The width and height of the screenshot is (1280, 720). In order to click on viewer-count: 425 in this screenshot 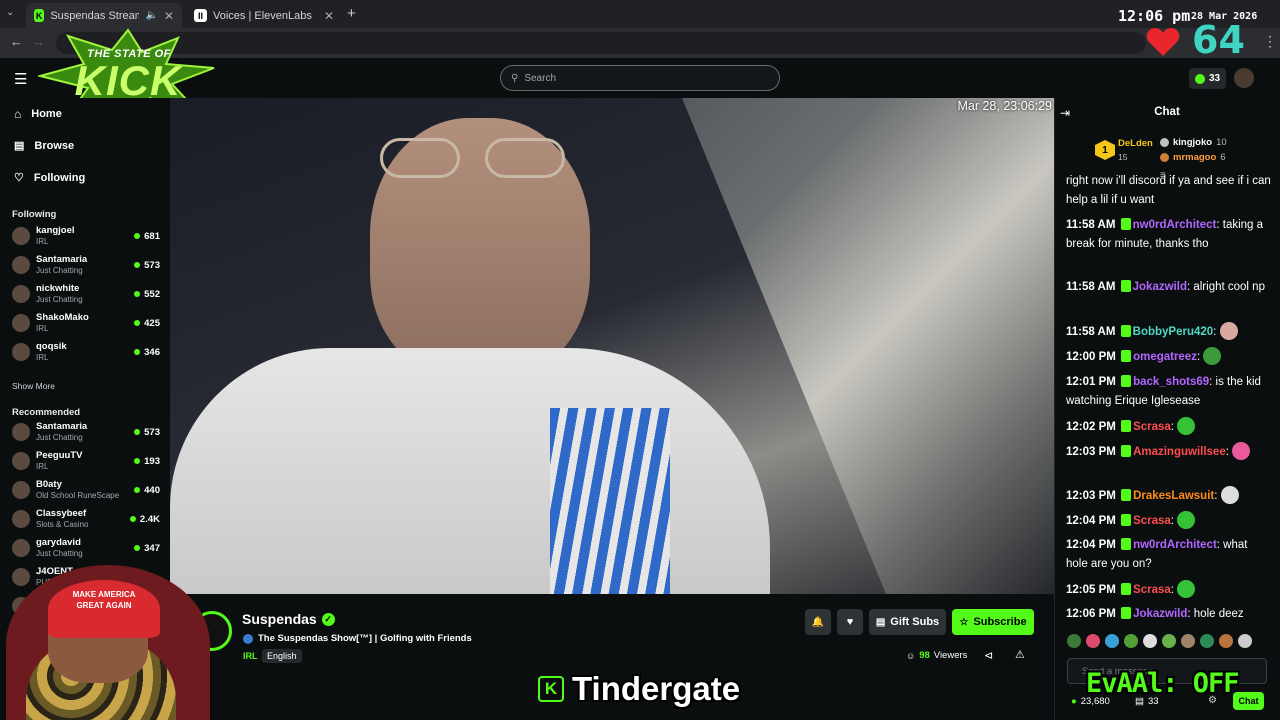, I will do `click(152, 323)`.